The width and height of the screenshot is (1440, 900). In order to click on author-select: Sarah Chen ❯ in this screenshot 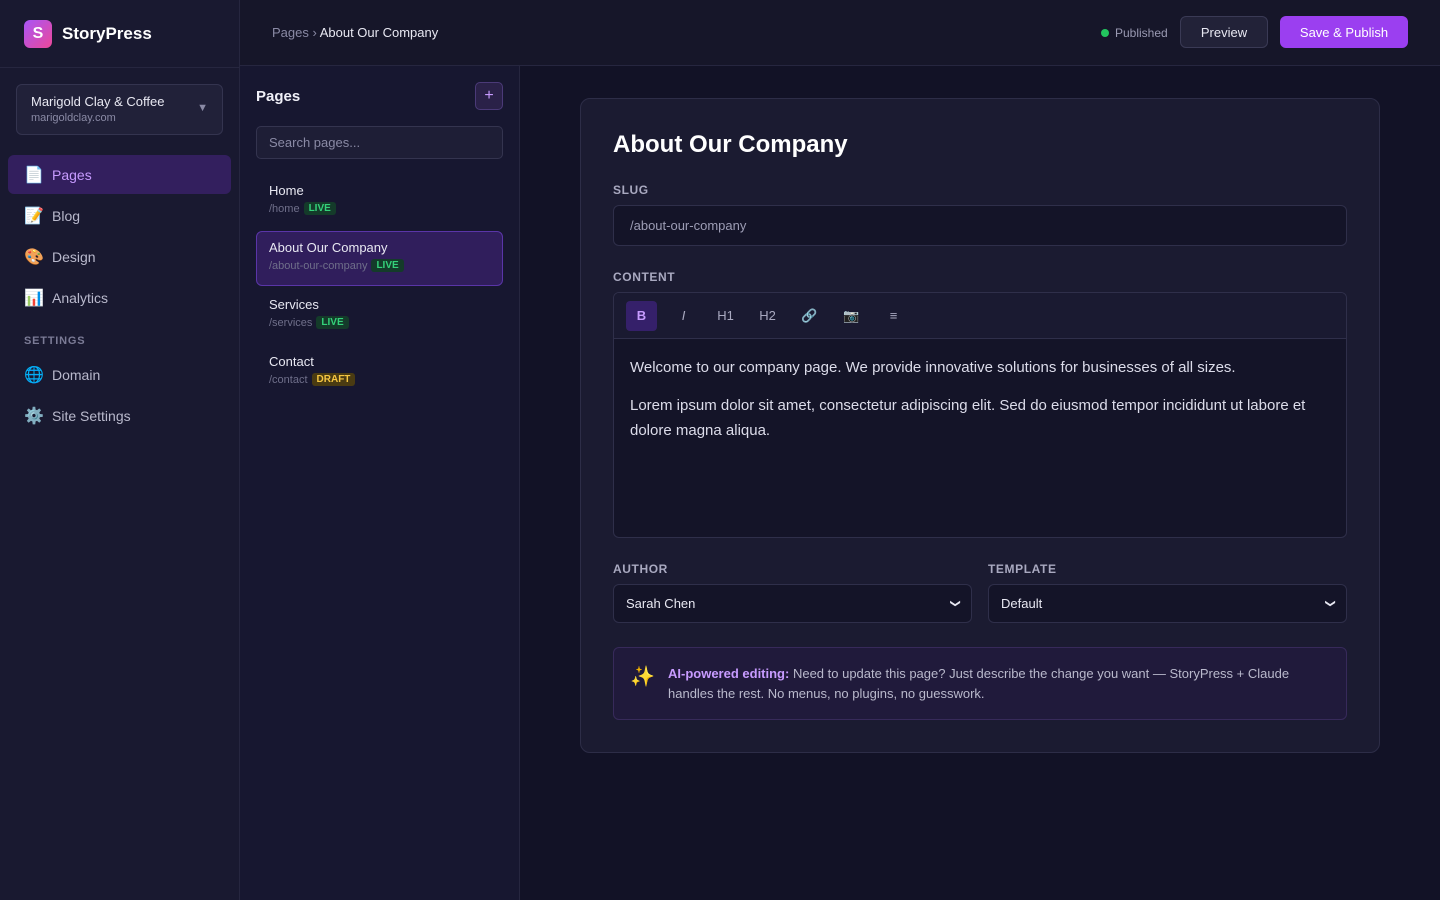, I will do `click(792, 603)`.